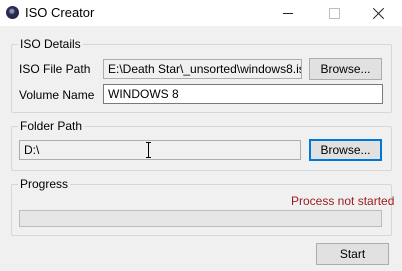 Image resolution: width=402 pixels, height=271 pixels. I want to click on folder-path-field: D:\, so click(160, 150).